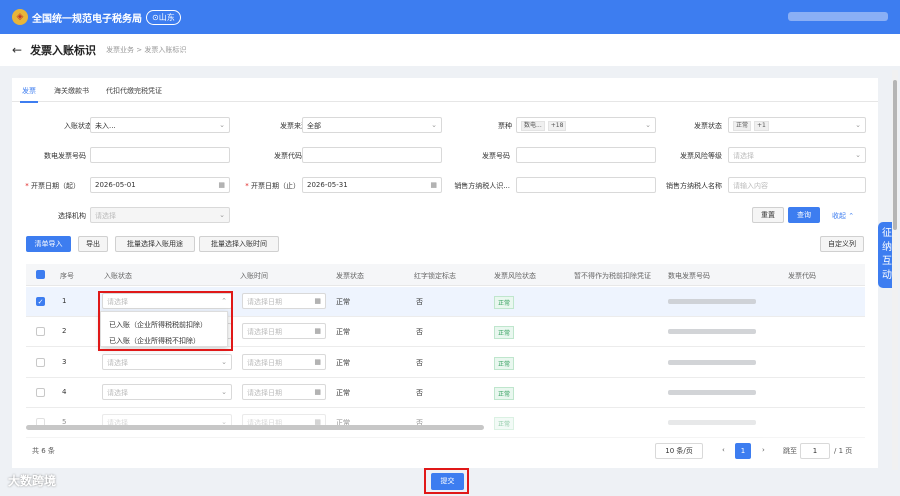 This screenshot has height=496, width=900. I want to click on entry-status-select: 未入... ⌄, so click(160, 125).